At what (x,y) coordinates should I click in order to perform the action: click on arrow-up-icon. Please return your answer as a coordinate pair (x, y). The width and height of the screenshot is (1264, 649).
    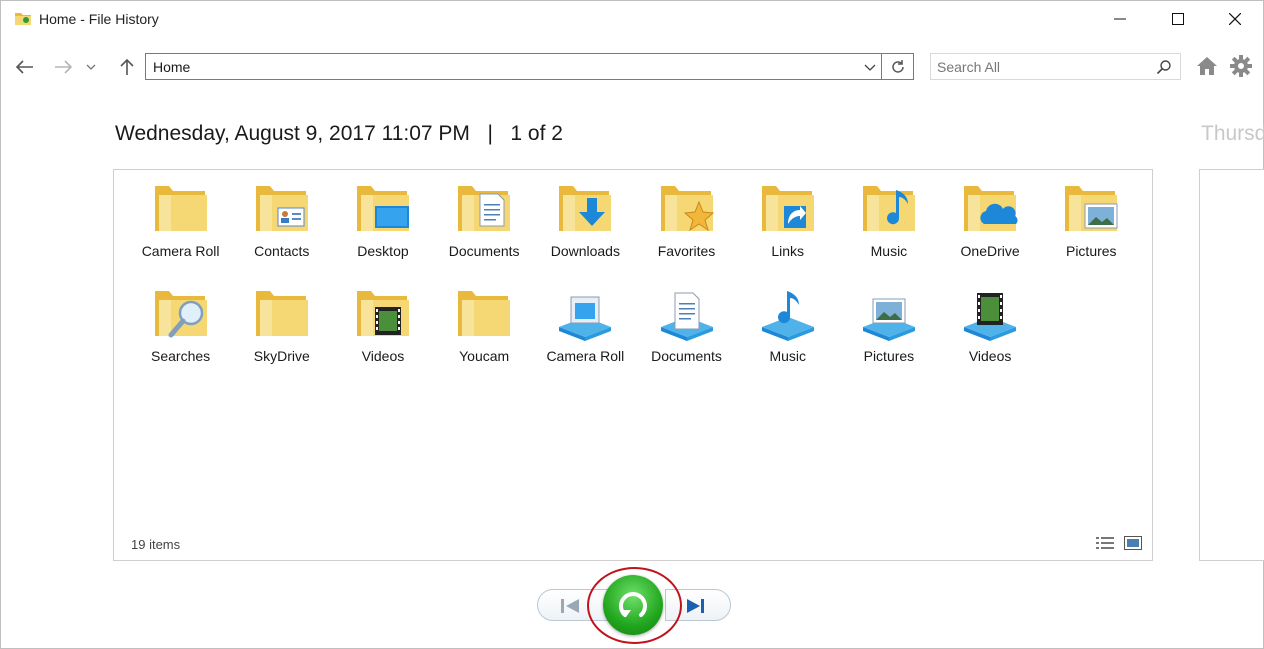
    Looking at the image, I should click on (127, 66).